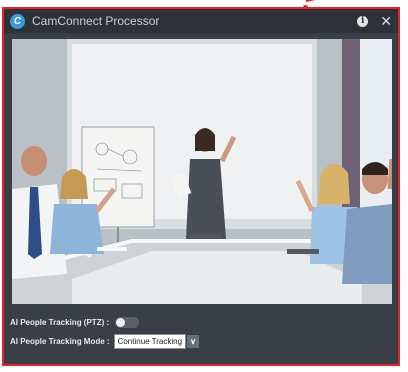  Describe the element at coordinates (193, 341) in the screenshot. I see `chevron-down-icon: ∨` at that location.